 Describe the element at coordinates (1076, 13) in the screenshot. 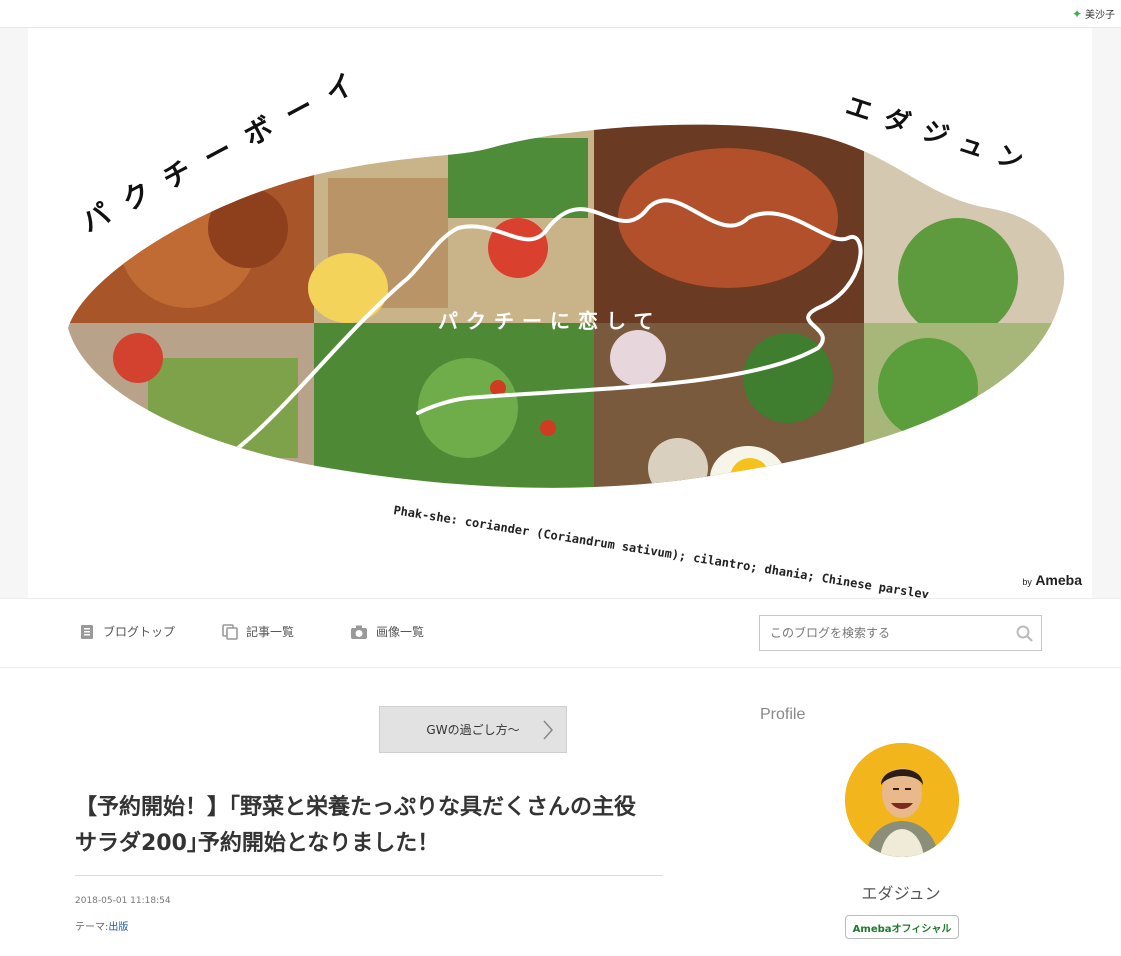

I see `sparkle-icon: ✦` at that location.